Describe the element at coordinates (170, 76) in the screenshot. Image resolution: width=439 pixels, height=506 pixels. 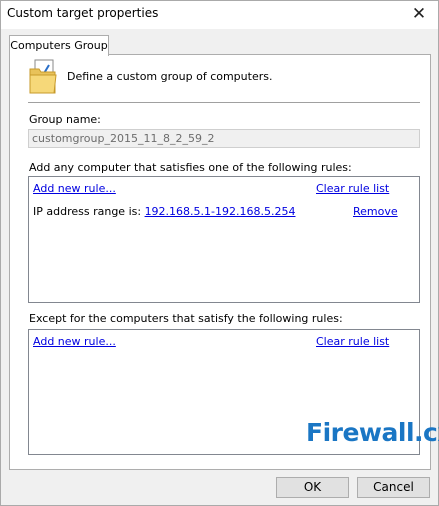
I see `description-text: Define a custom group of computers.` at that location.